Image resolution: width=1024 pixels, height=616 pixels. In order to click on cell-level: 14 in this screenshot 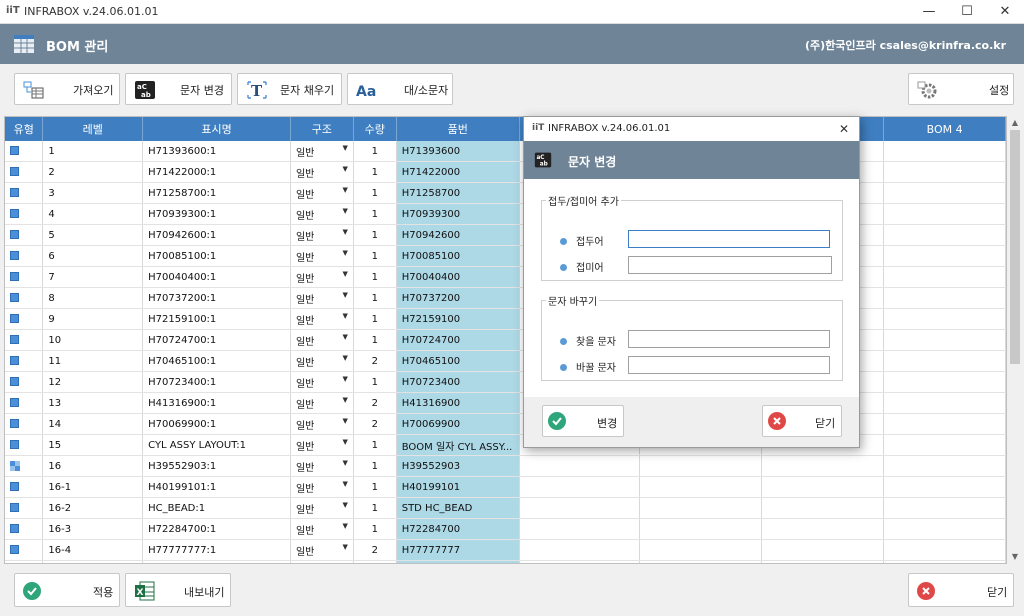, I will do `click(93, 424)`.